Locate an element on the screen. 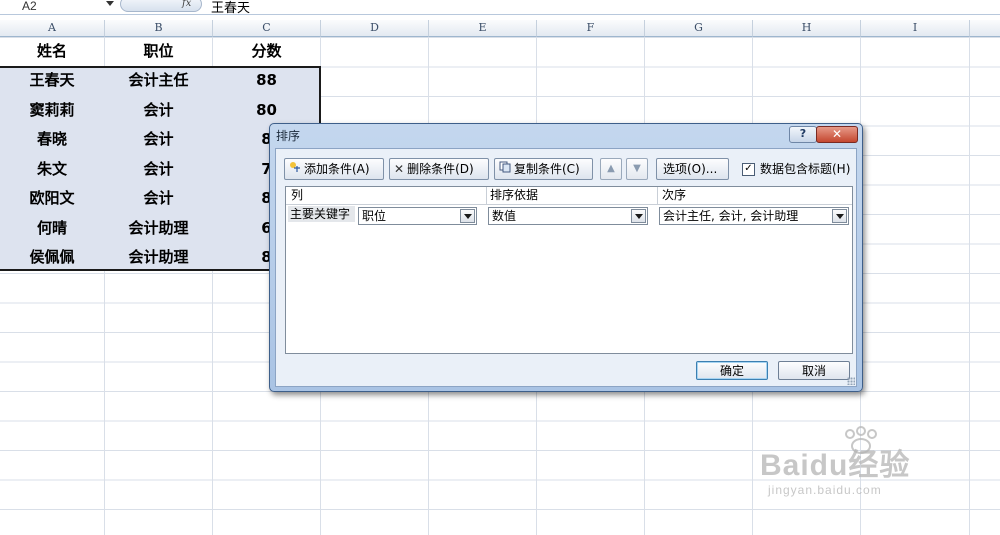 Image resolution: width=1000 pixels, height=535 pixels. column-select: 职位 is located at coordinates (417, 216).